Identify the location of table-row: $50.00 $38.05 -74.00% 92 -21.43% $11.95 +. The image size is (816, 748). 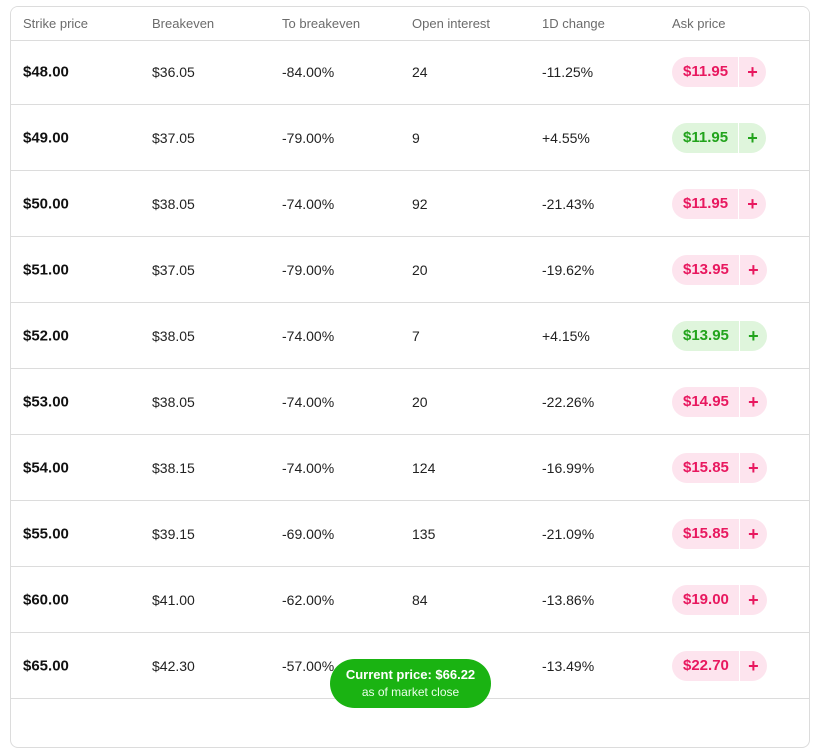
(410, 204).